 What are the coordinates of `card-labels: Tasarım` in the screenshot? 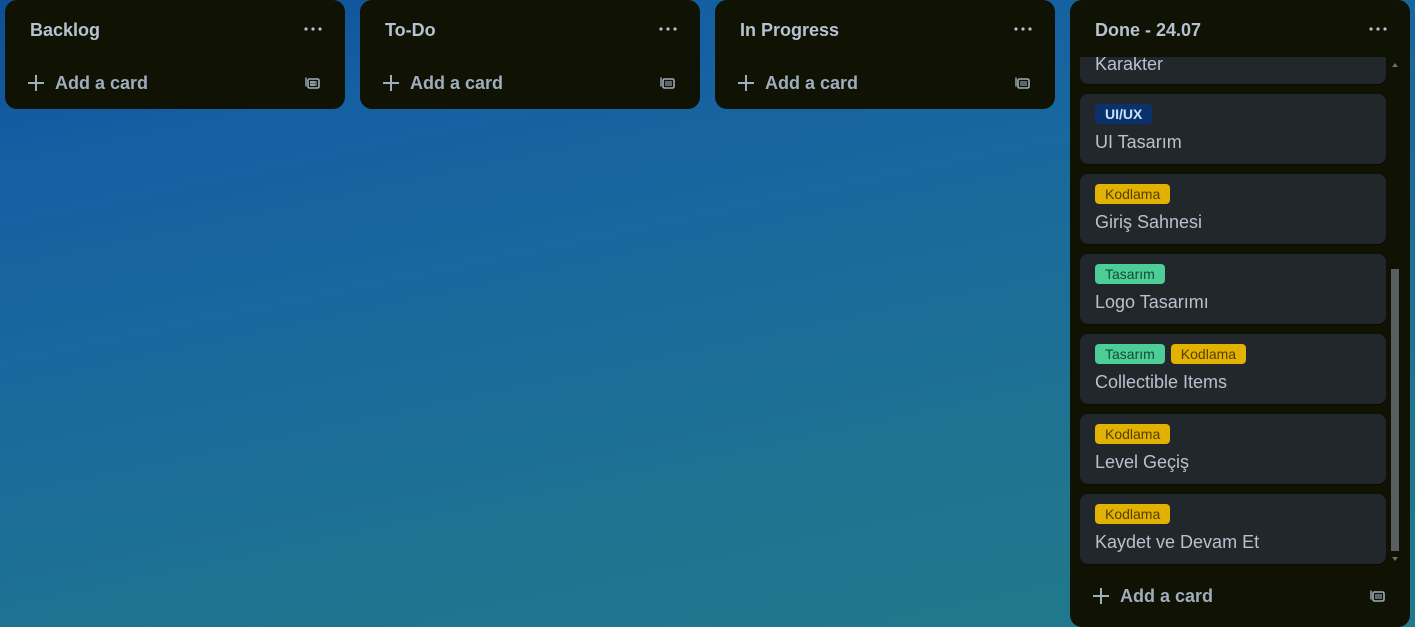 It's located at (1130, 274).